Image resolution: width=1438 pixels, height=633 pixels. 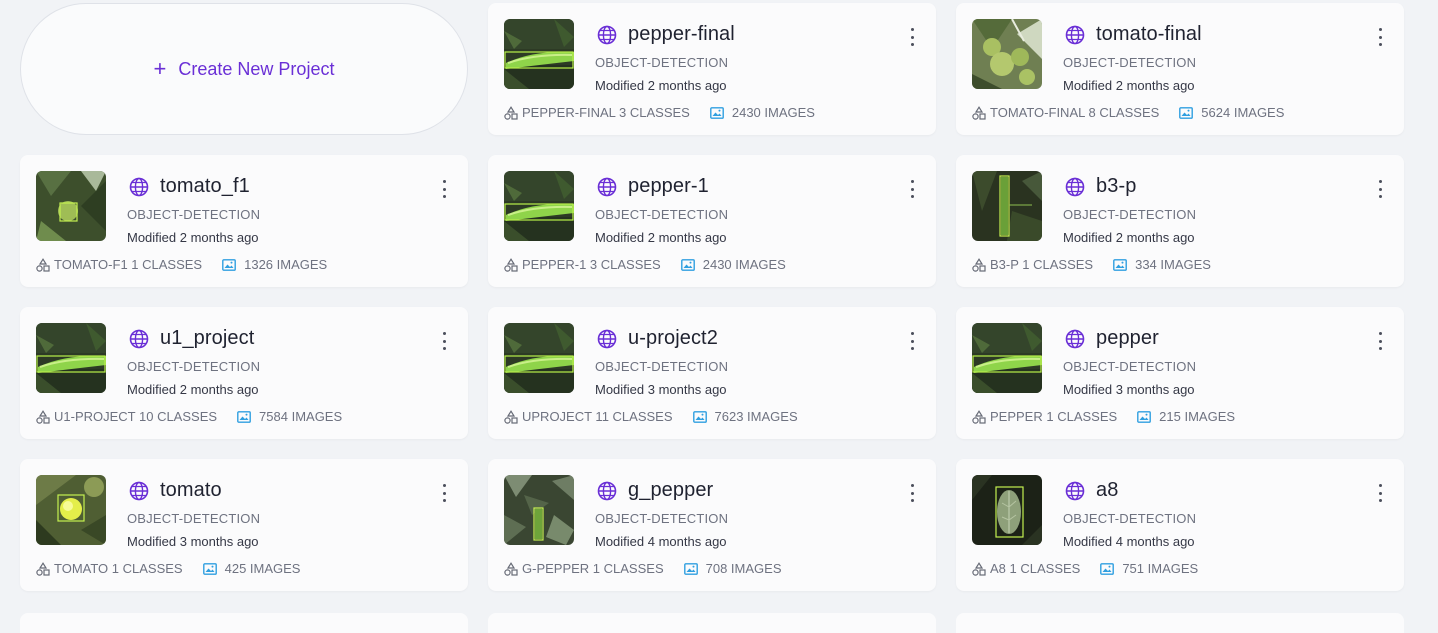 What do you see at coordinates (160, 68) in the screenshot?
I see `plus-icon: +` at bounding box center [160, 68].